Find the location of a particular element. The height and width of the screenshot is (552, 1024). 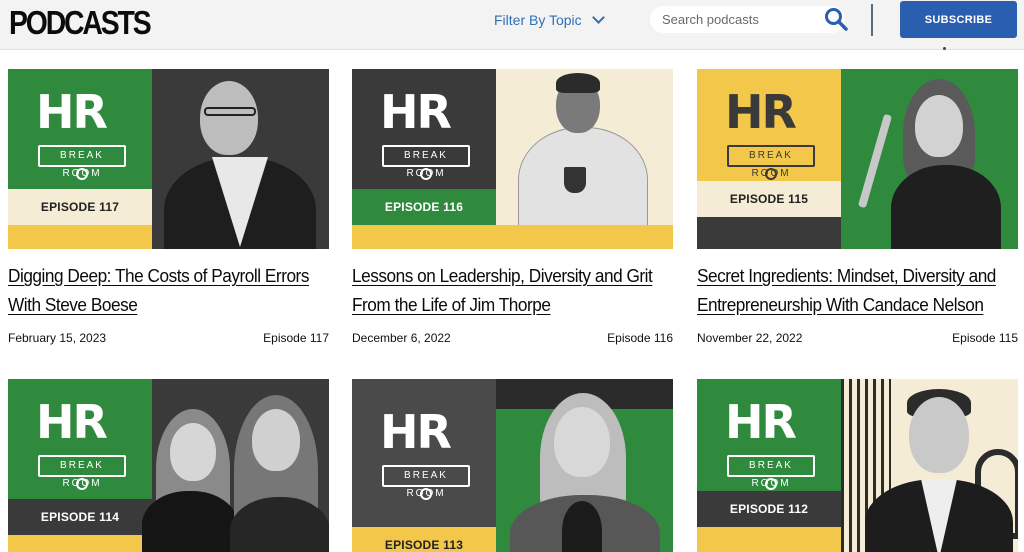

subscribe-button: SUBSCRIBE is located at coordinates (958, 19).